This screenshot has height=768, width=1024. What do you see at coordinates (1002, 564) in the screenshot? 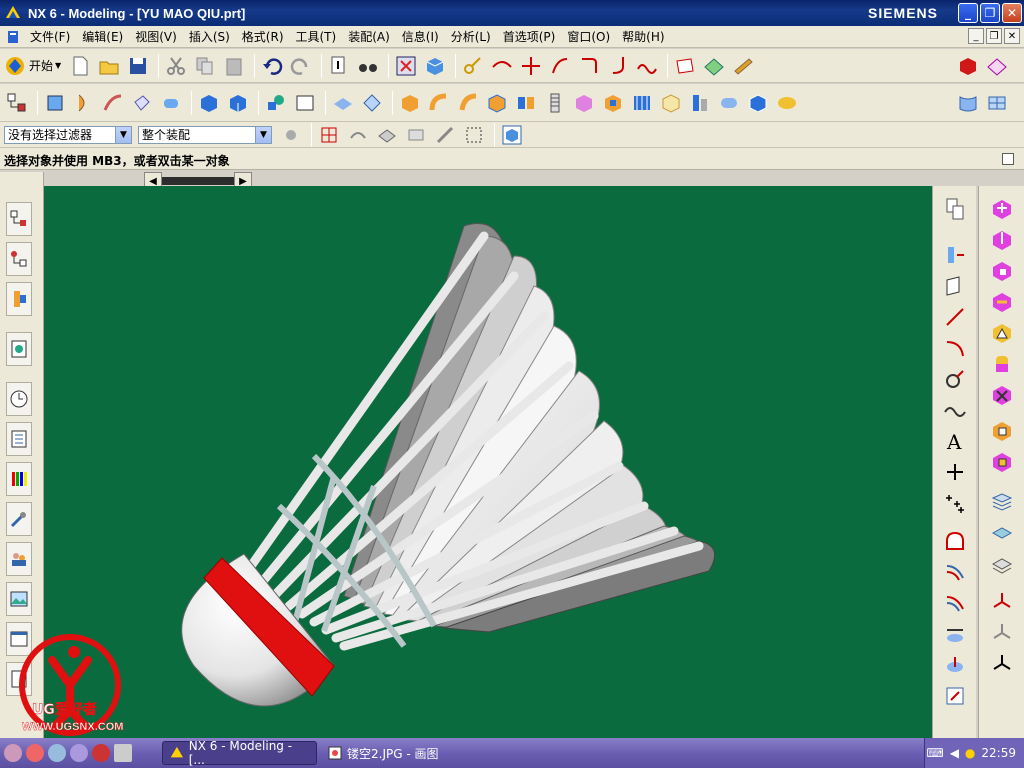
I see `move-to-layer-button` at bounding box center [1002, 564].